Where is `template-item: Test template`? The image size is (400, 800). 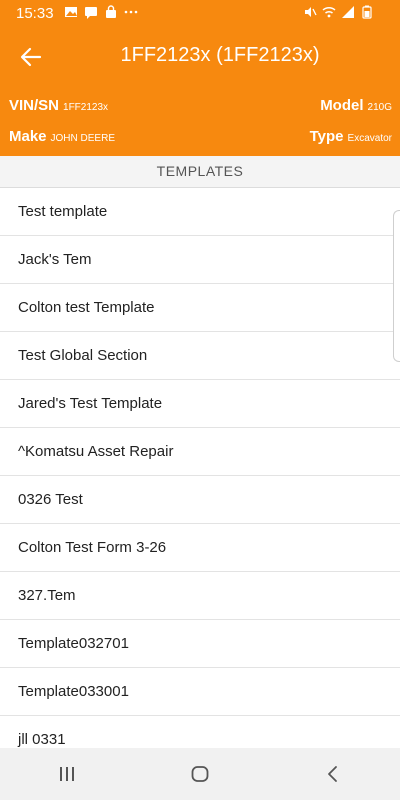 template-item: Test template is located at coordinates (200, 212).